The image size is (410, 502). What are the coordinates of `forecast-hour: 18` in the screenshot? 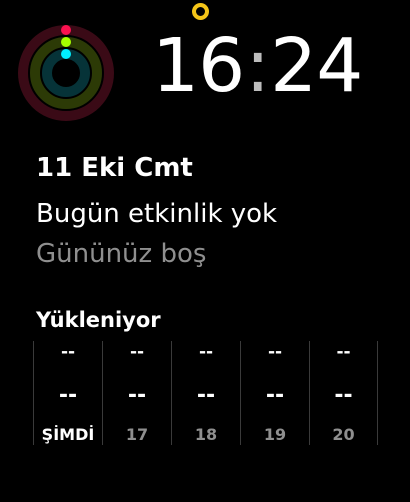 It's located at (206, 434).